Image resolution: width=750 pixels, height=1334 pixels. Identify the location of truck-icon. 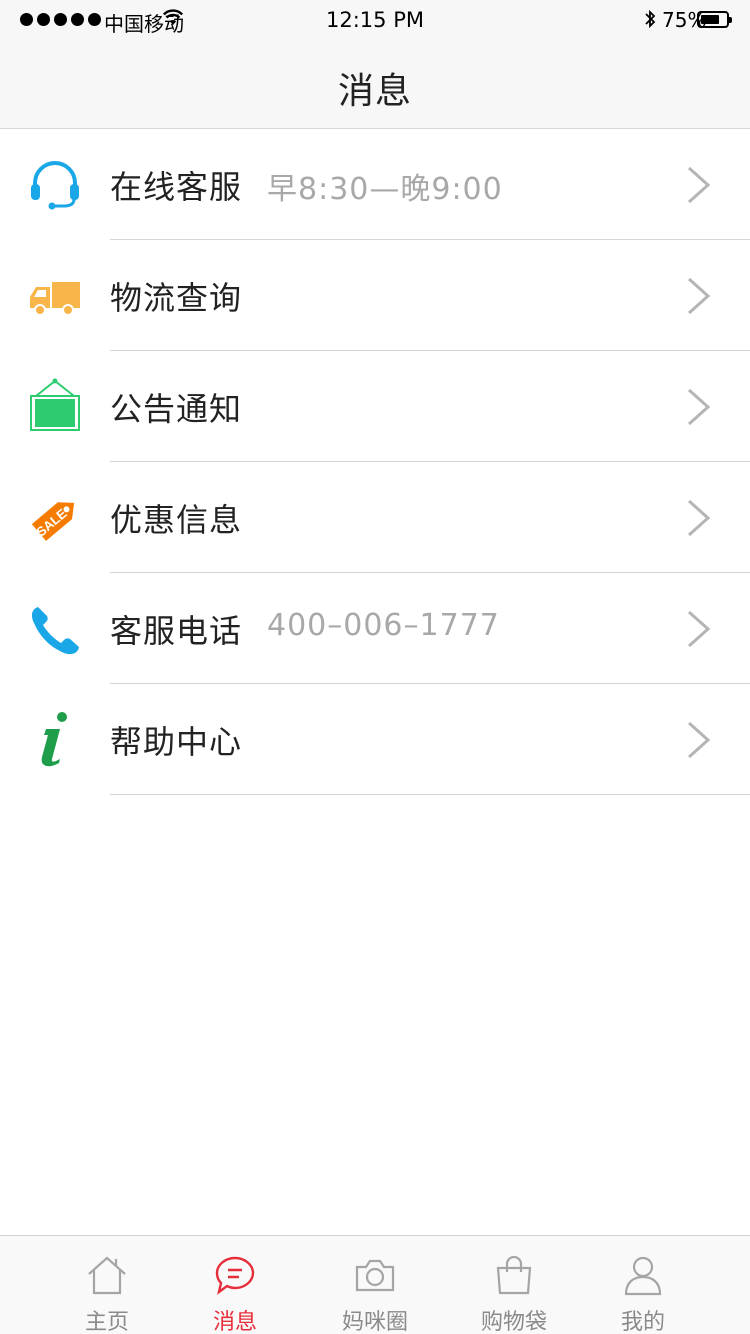
(55, 299).